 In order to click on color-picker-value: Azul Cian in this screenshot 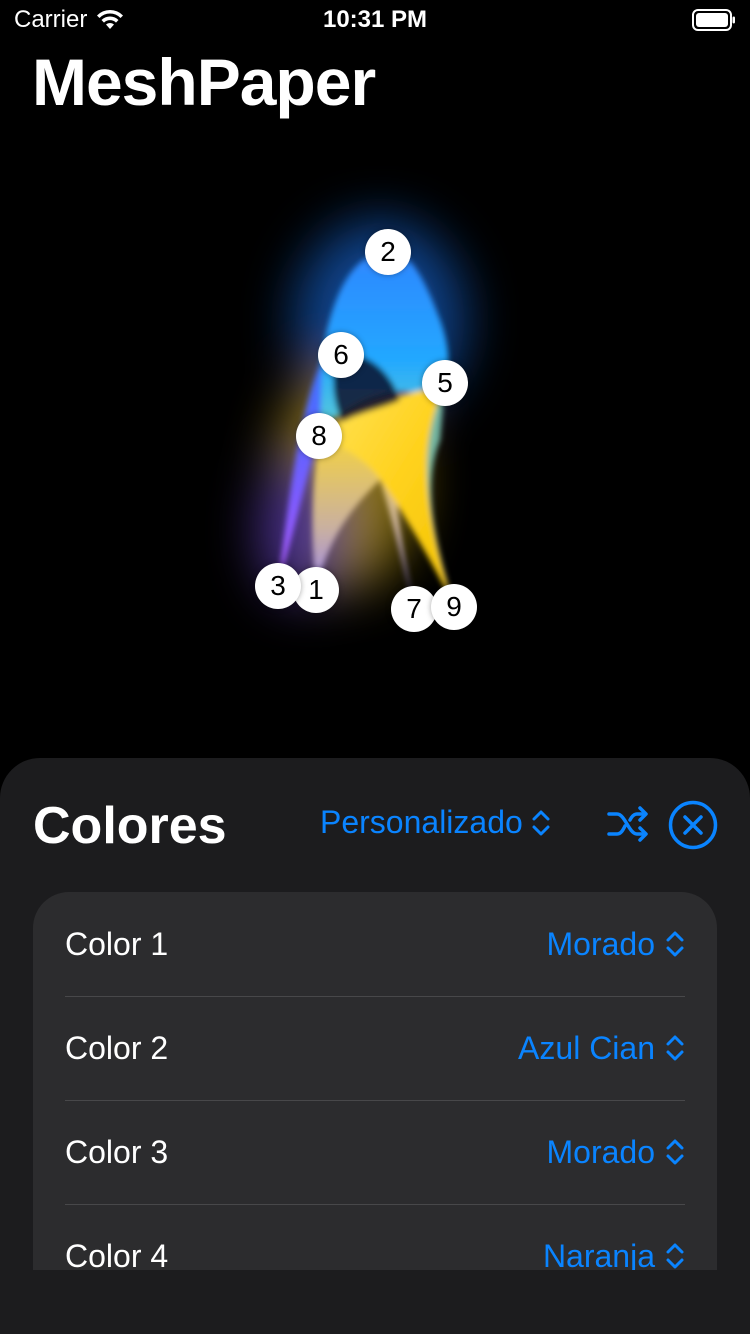, I will do `click(586, 1047)`.